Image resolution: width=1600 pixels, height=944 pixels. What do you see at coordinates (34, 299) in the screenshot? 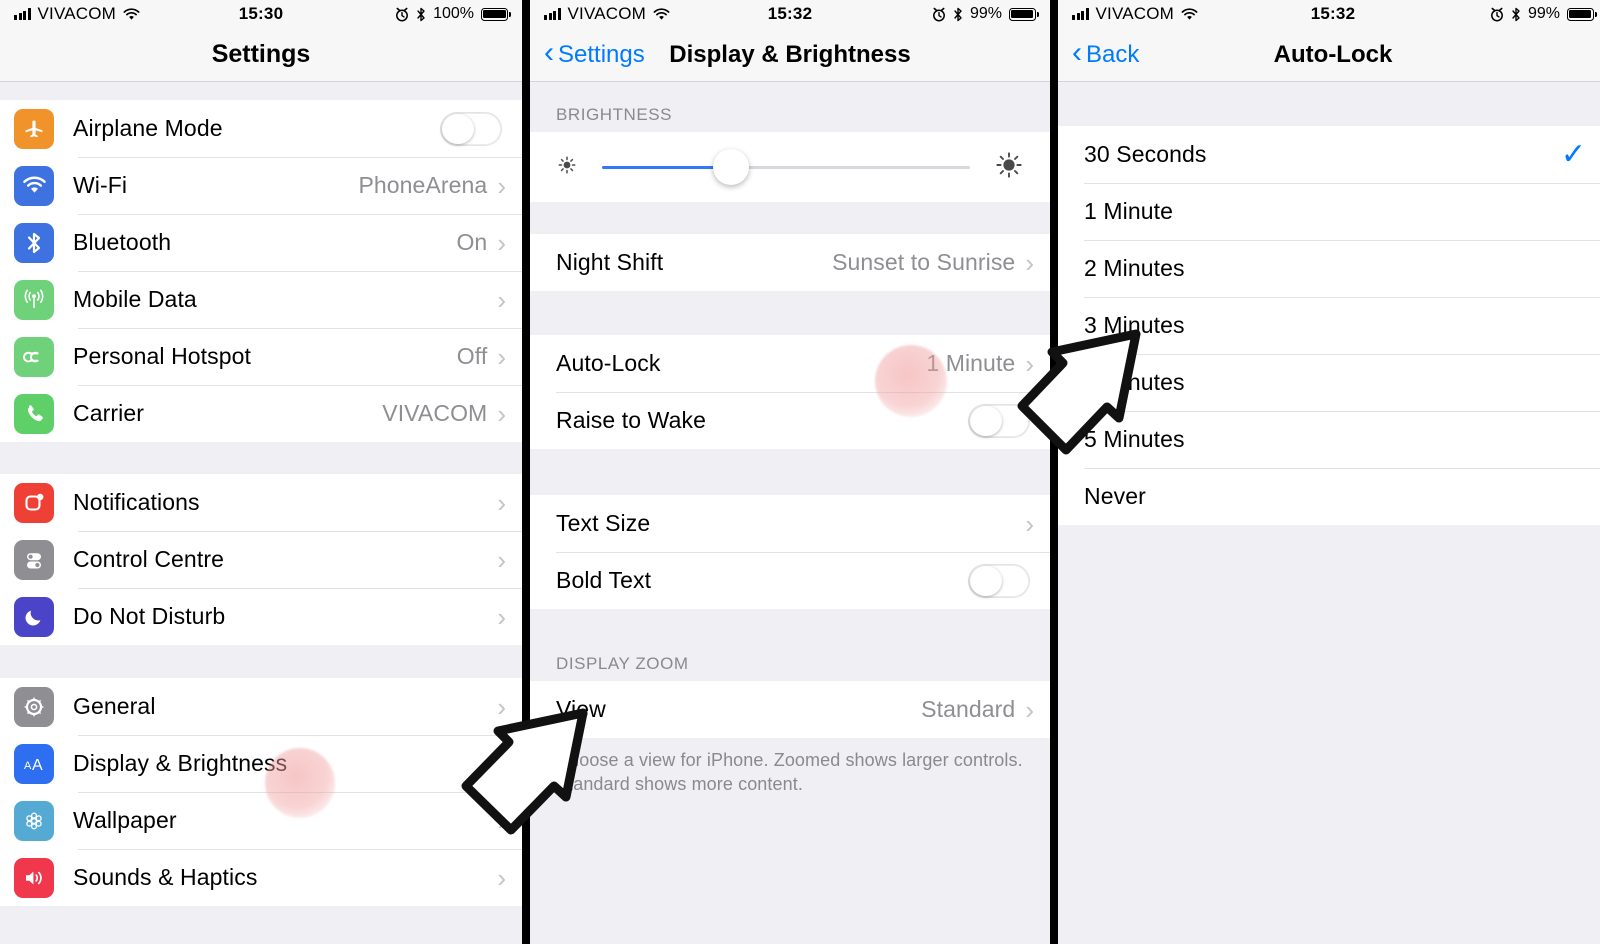
I see `cellular-icon` at bounding box center [34, 299].